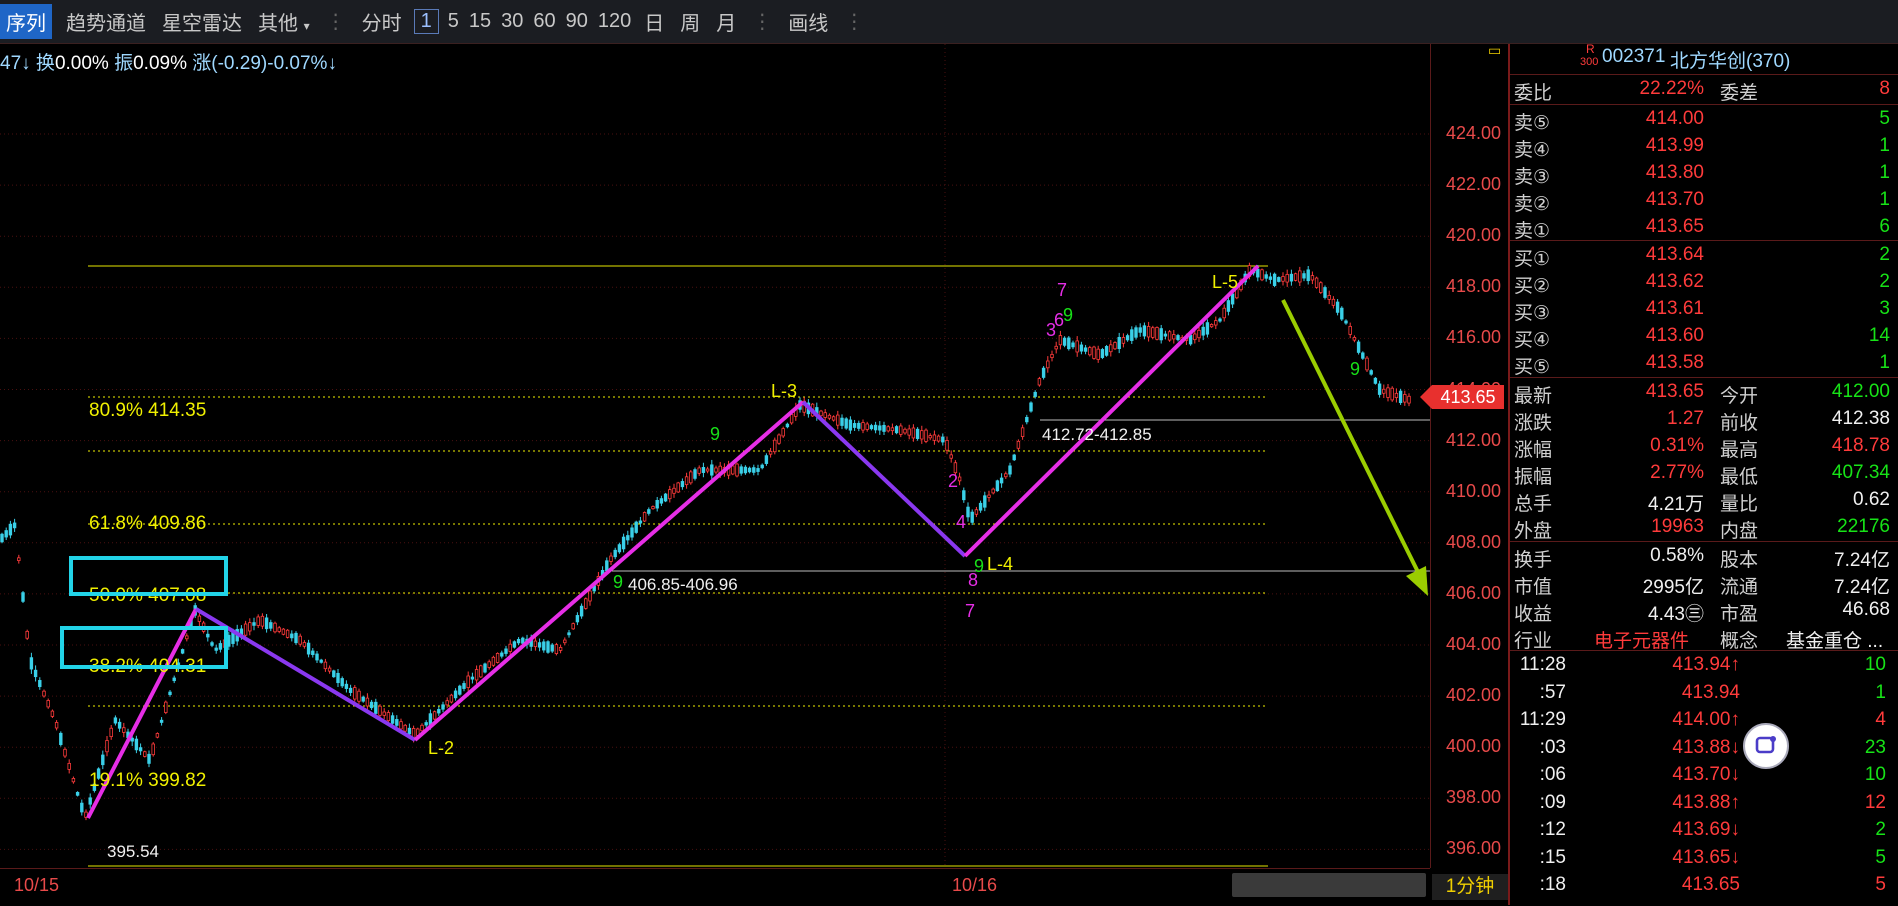  What do you see at coordinates (284, 21) in the screenshot?
I see `menu-other: 其他 ▾` at bounding box center [284, 21].